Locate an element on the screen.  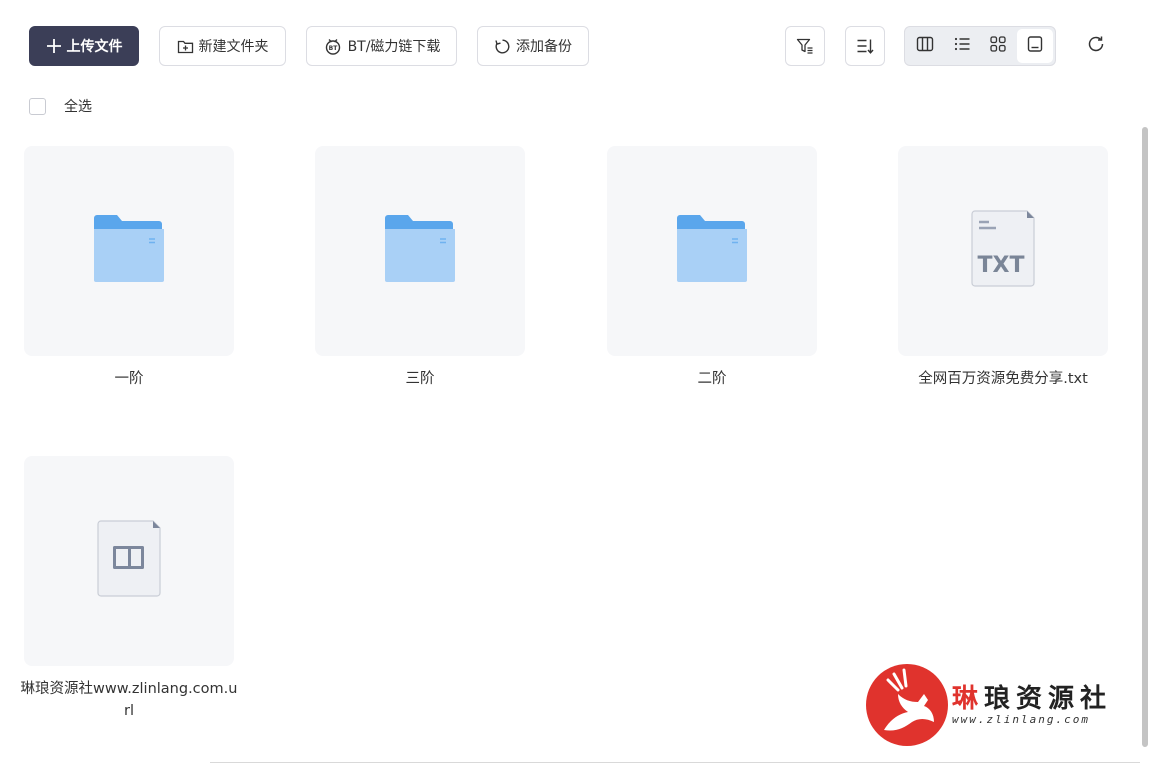
watermark-title: 琳琅资源社 is located at coordinates (1032, 699).